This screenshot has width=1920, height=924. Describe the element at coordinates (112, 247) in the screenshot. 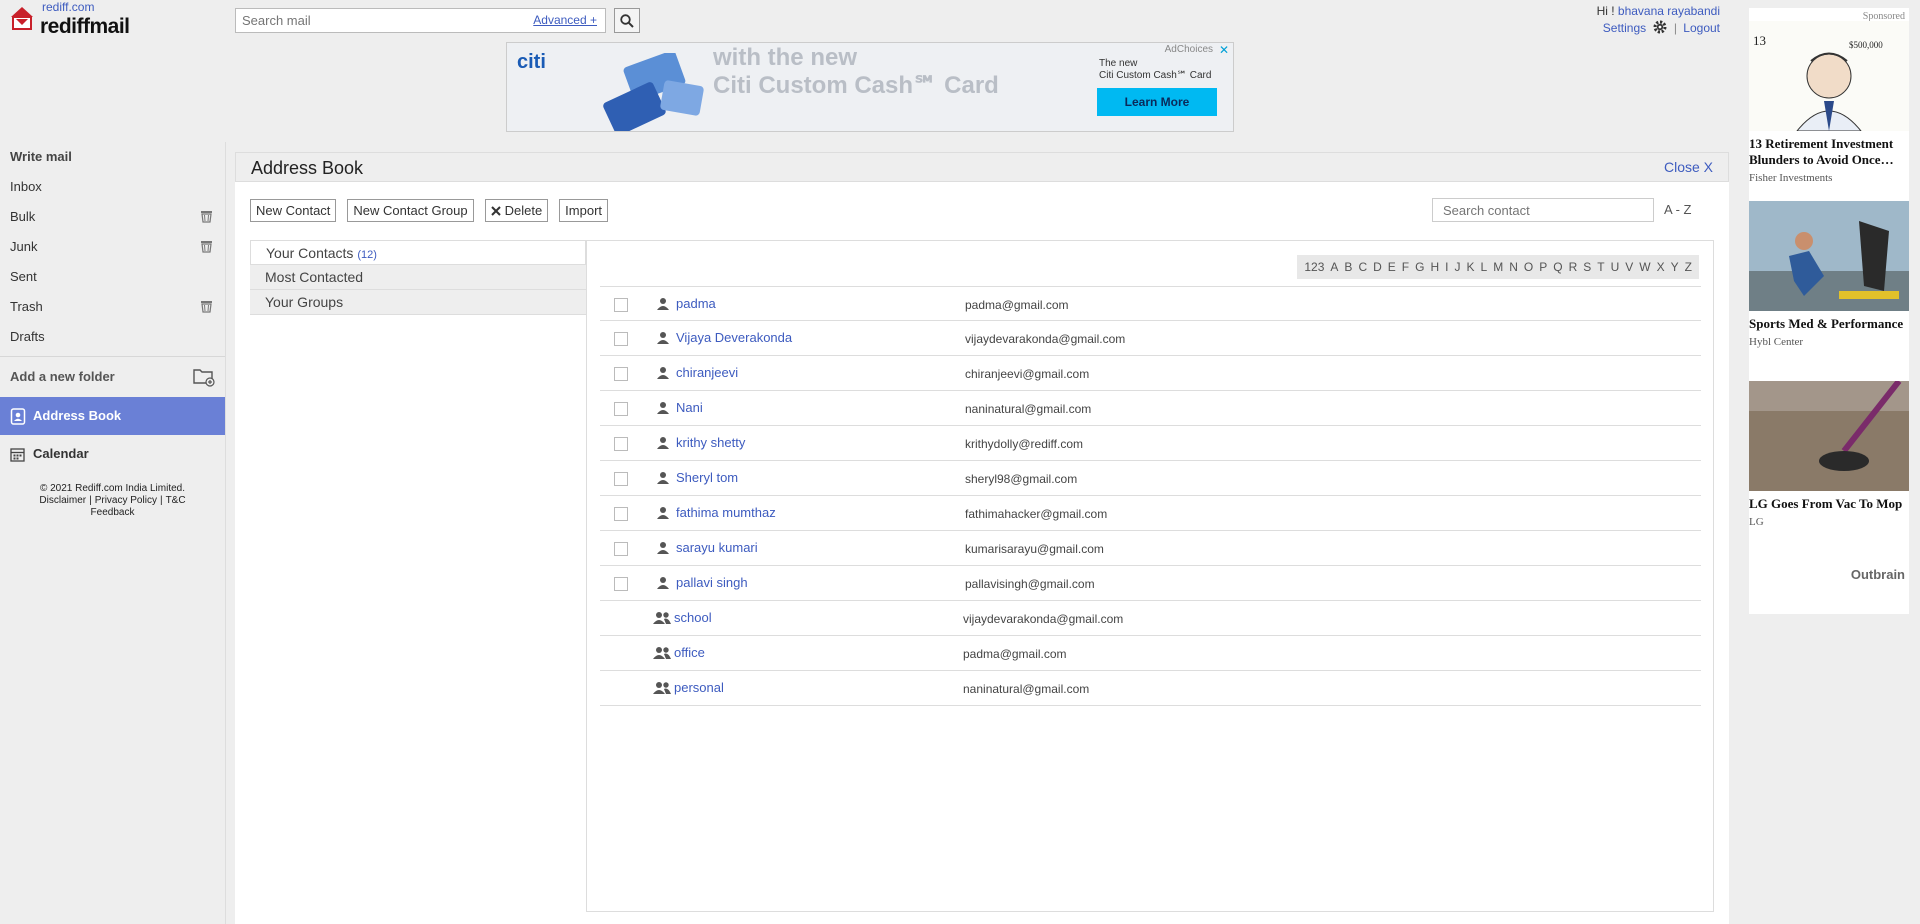

I see `sidebar-item-junk: Junk` at that location.